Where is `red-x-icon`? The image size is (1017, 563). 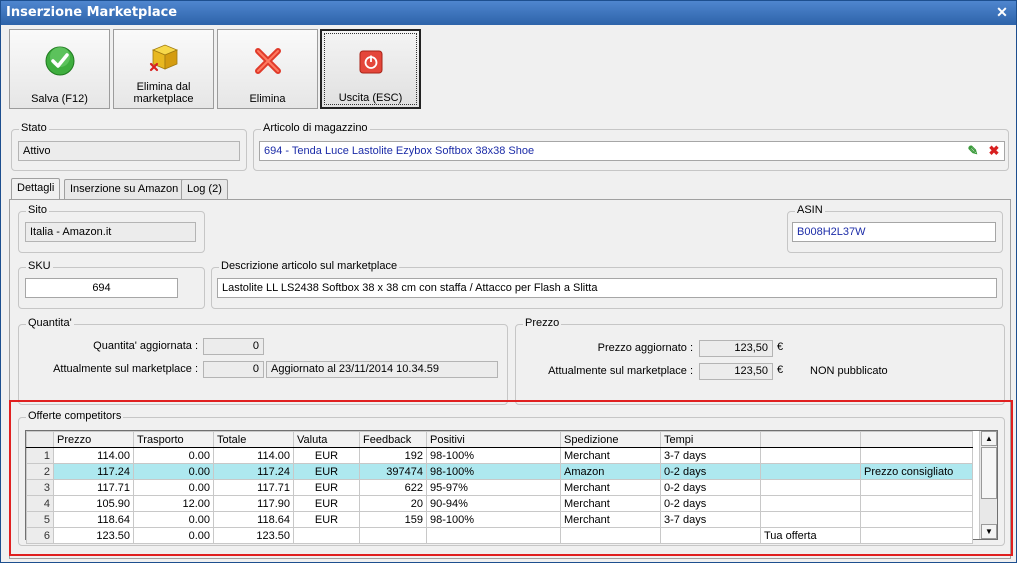 red-x-icon is located at coordinates (267, 61).